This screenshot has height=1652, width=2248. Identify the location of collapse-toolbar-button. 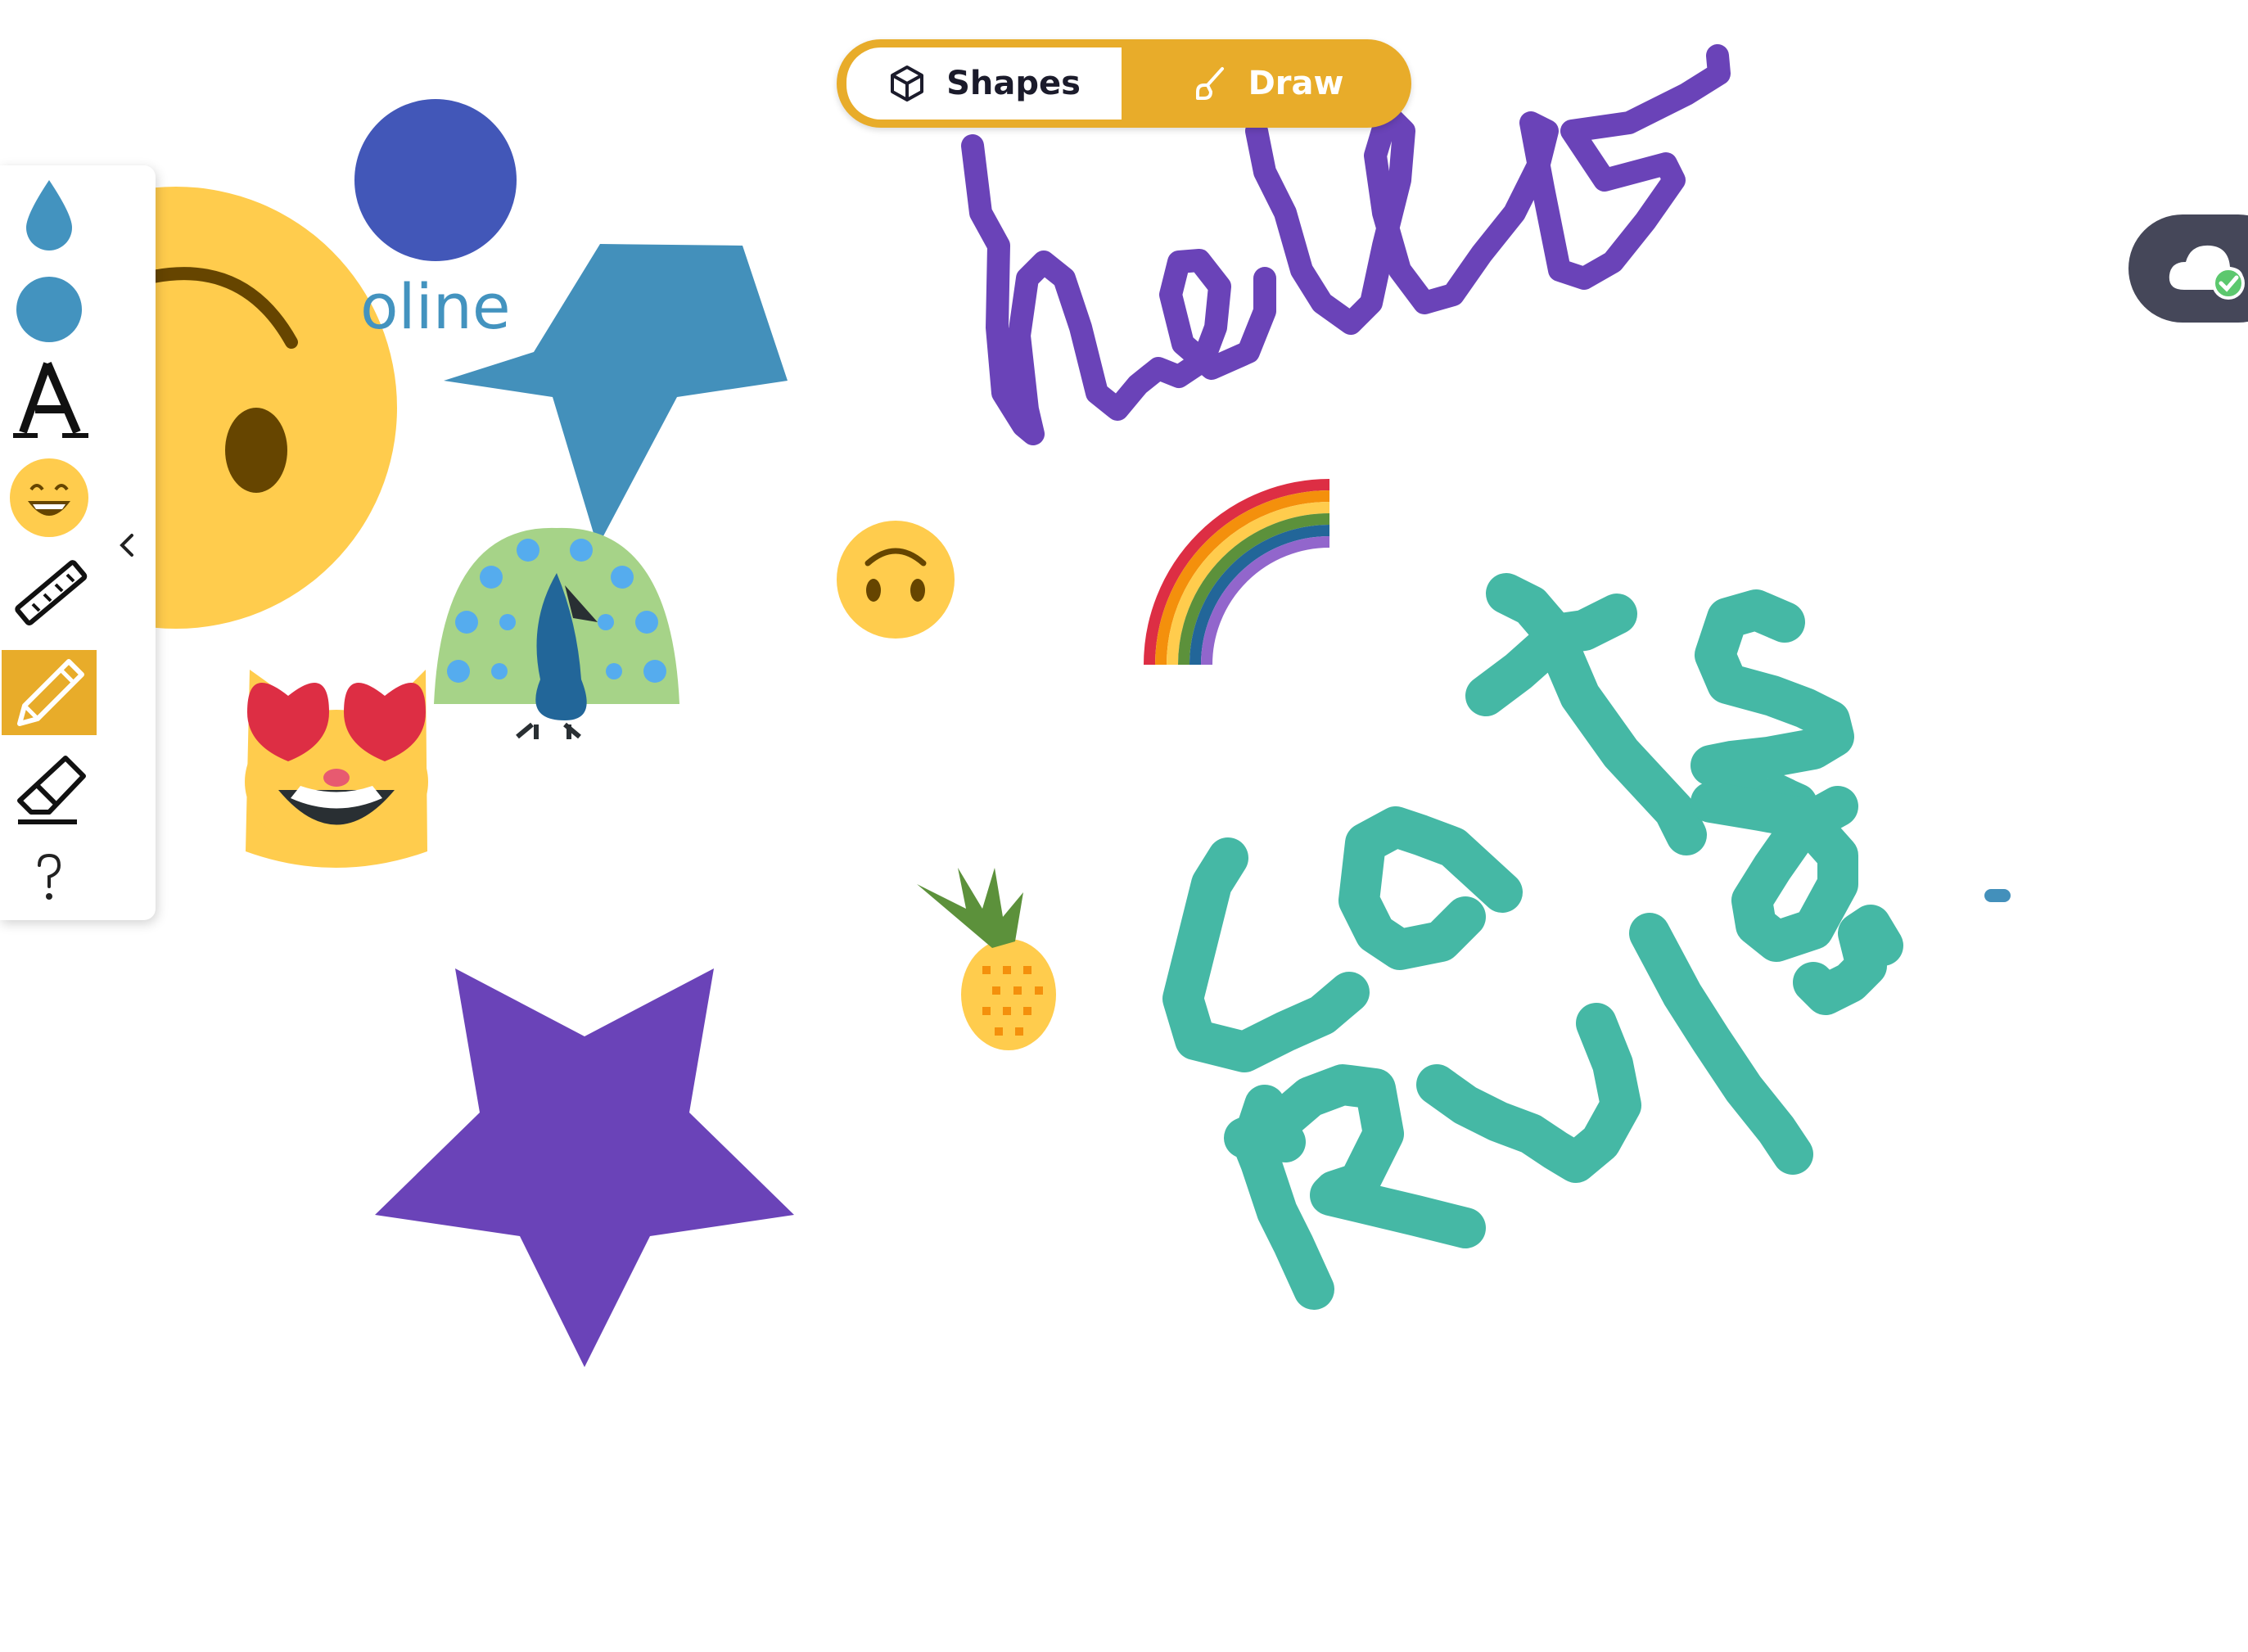
(127, 545).